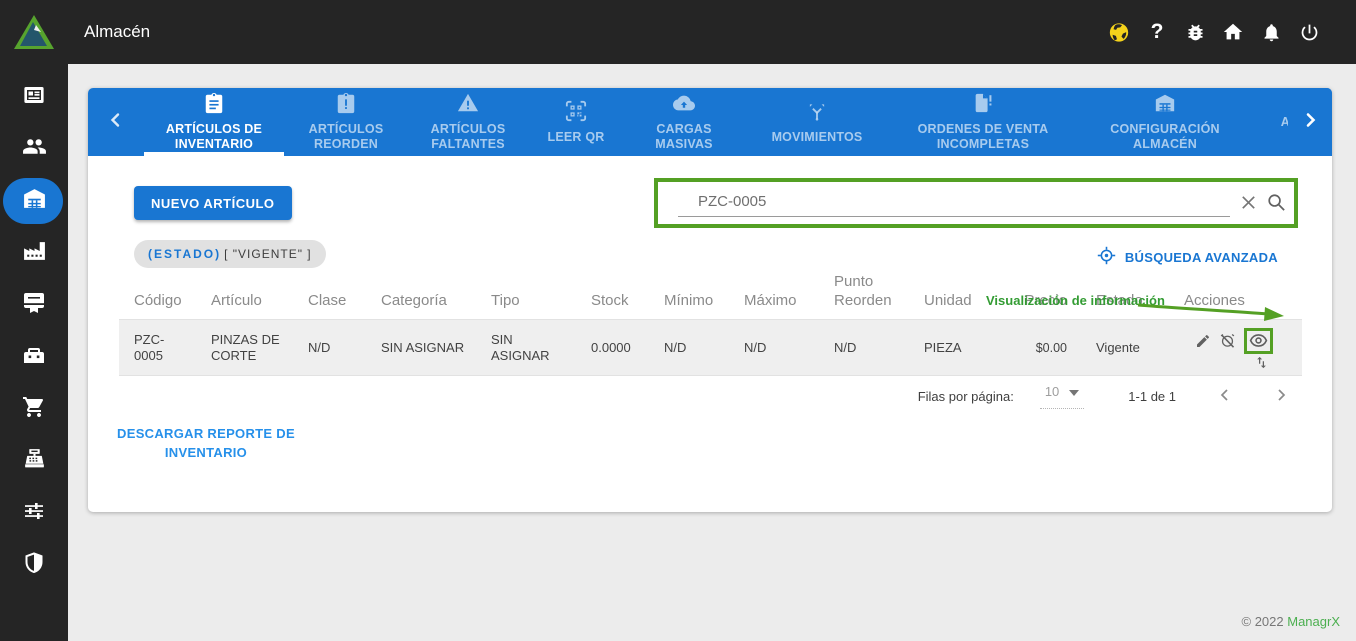 The image size is (1356, 641). What do you see at coordinates (1062, 396) in the screenshot?
I see `page-size-select: 10` at bounding box center [1062, 396].